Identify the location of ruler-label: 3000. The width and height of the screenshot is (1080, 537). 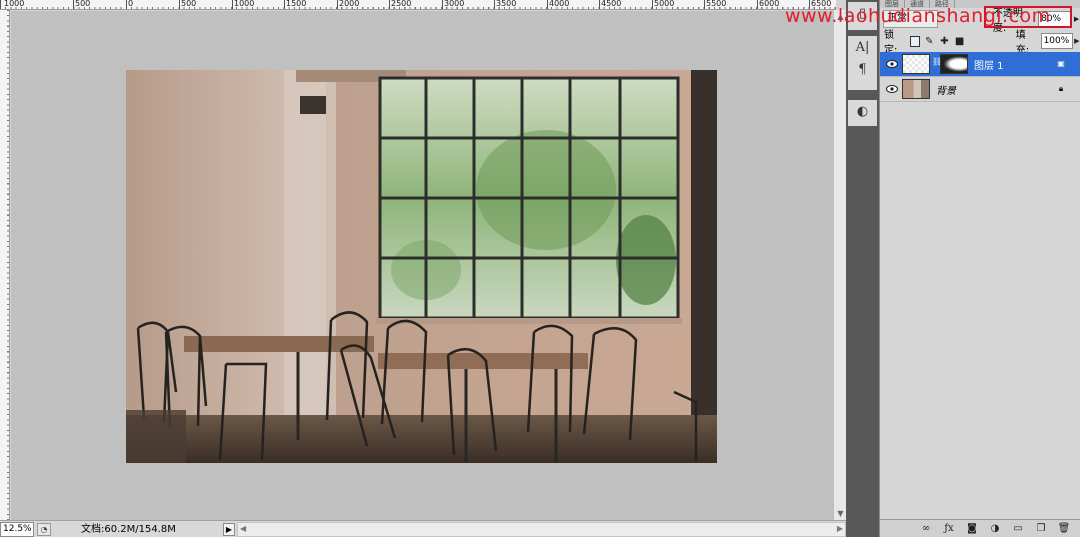
(454, 4).